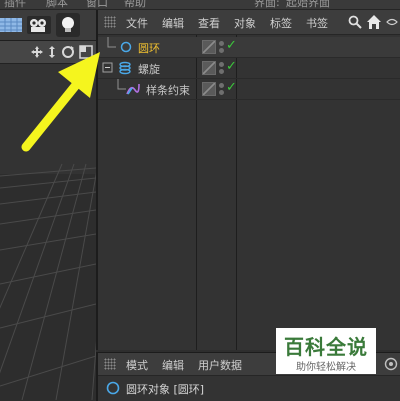 The image size is (400, 401). I want to click on menu-user-data: 用户数据, so click(220, 365).